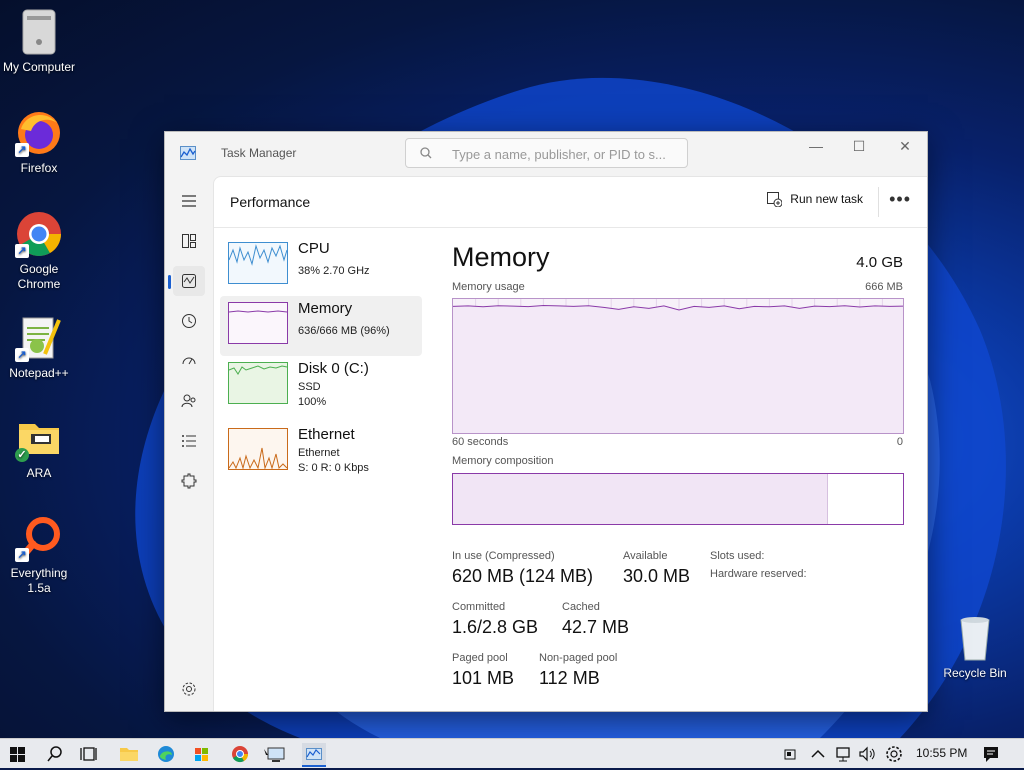 The width and height of the screenshot is (1024, 770). Describe the element at coordinates (523, 576) in the screenshot. I see `stat-in-use-value: 620 MB (124 MB)` at that location.